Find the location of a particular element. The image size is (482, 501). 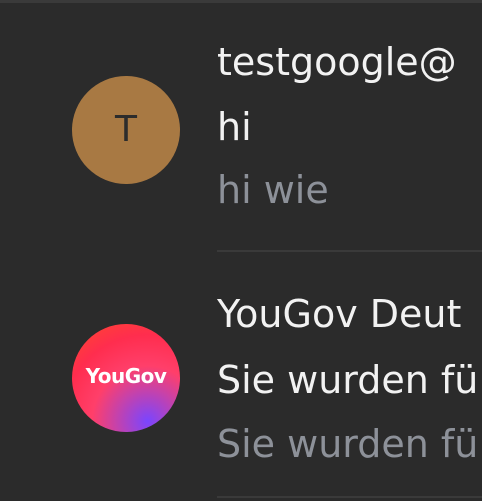

avatar-letter: T is located at coordinates (126, 129).